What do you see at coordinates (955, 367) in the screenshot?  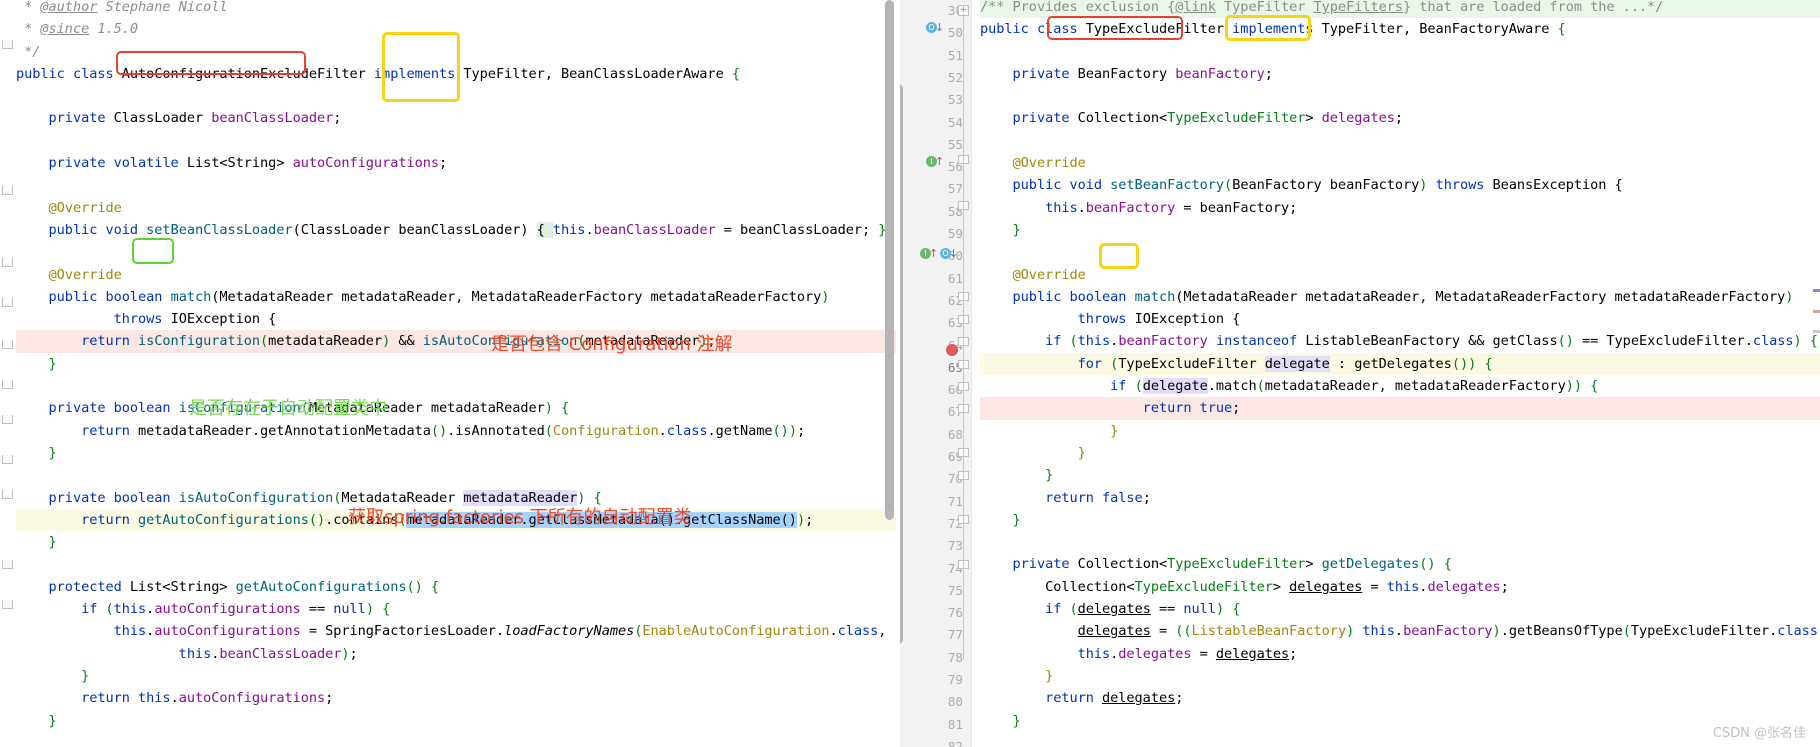 I see `line-number: 65` at bounding box center [955, 367].